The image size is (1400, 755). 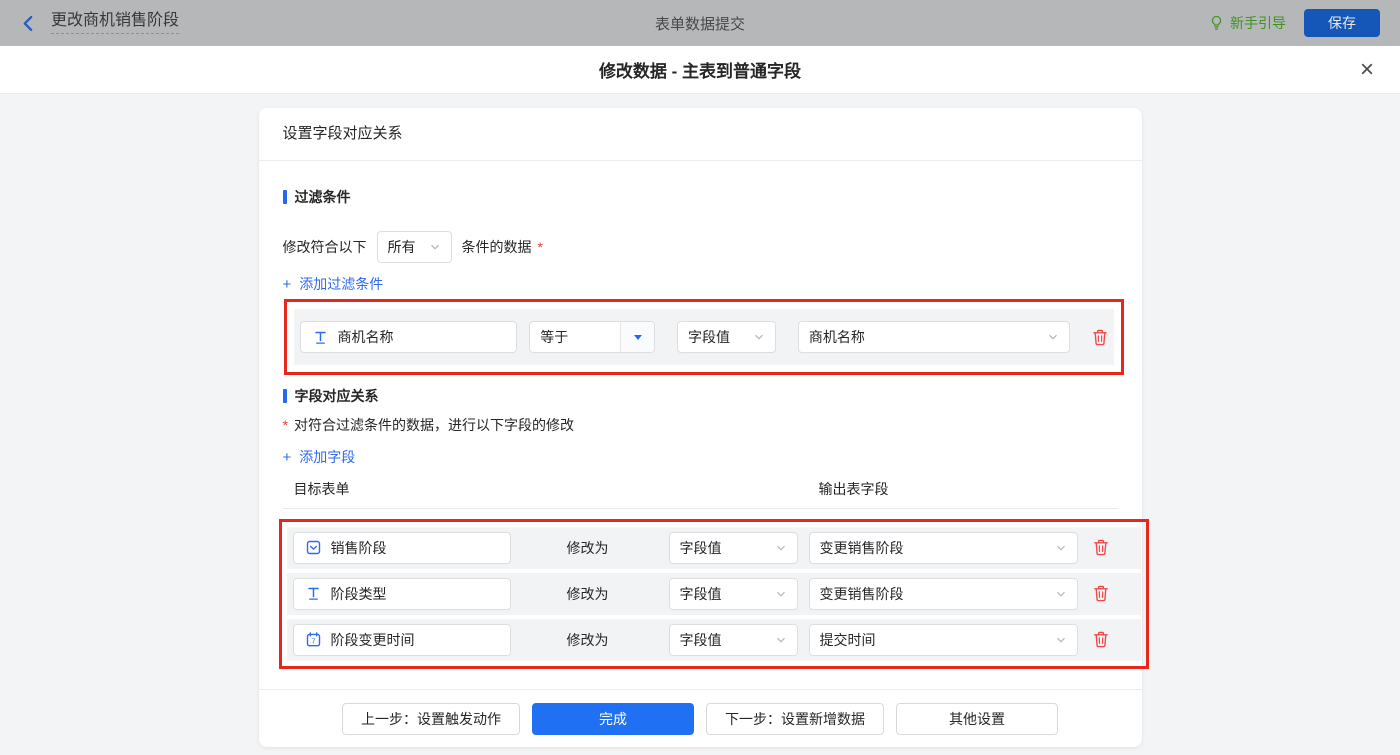 I want to click on mapping-section-title: 字段对应关系, so click(x=700, y=396).